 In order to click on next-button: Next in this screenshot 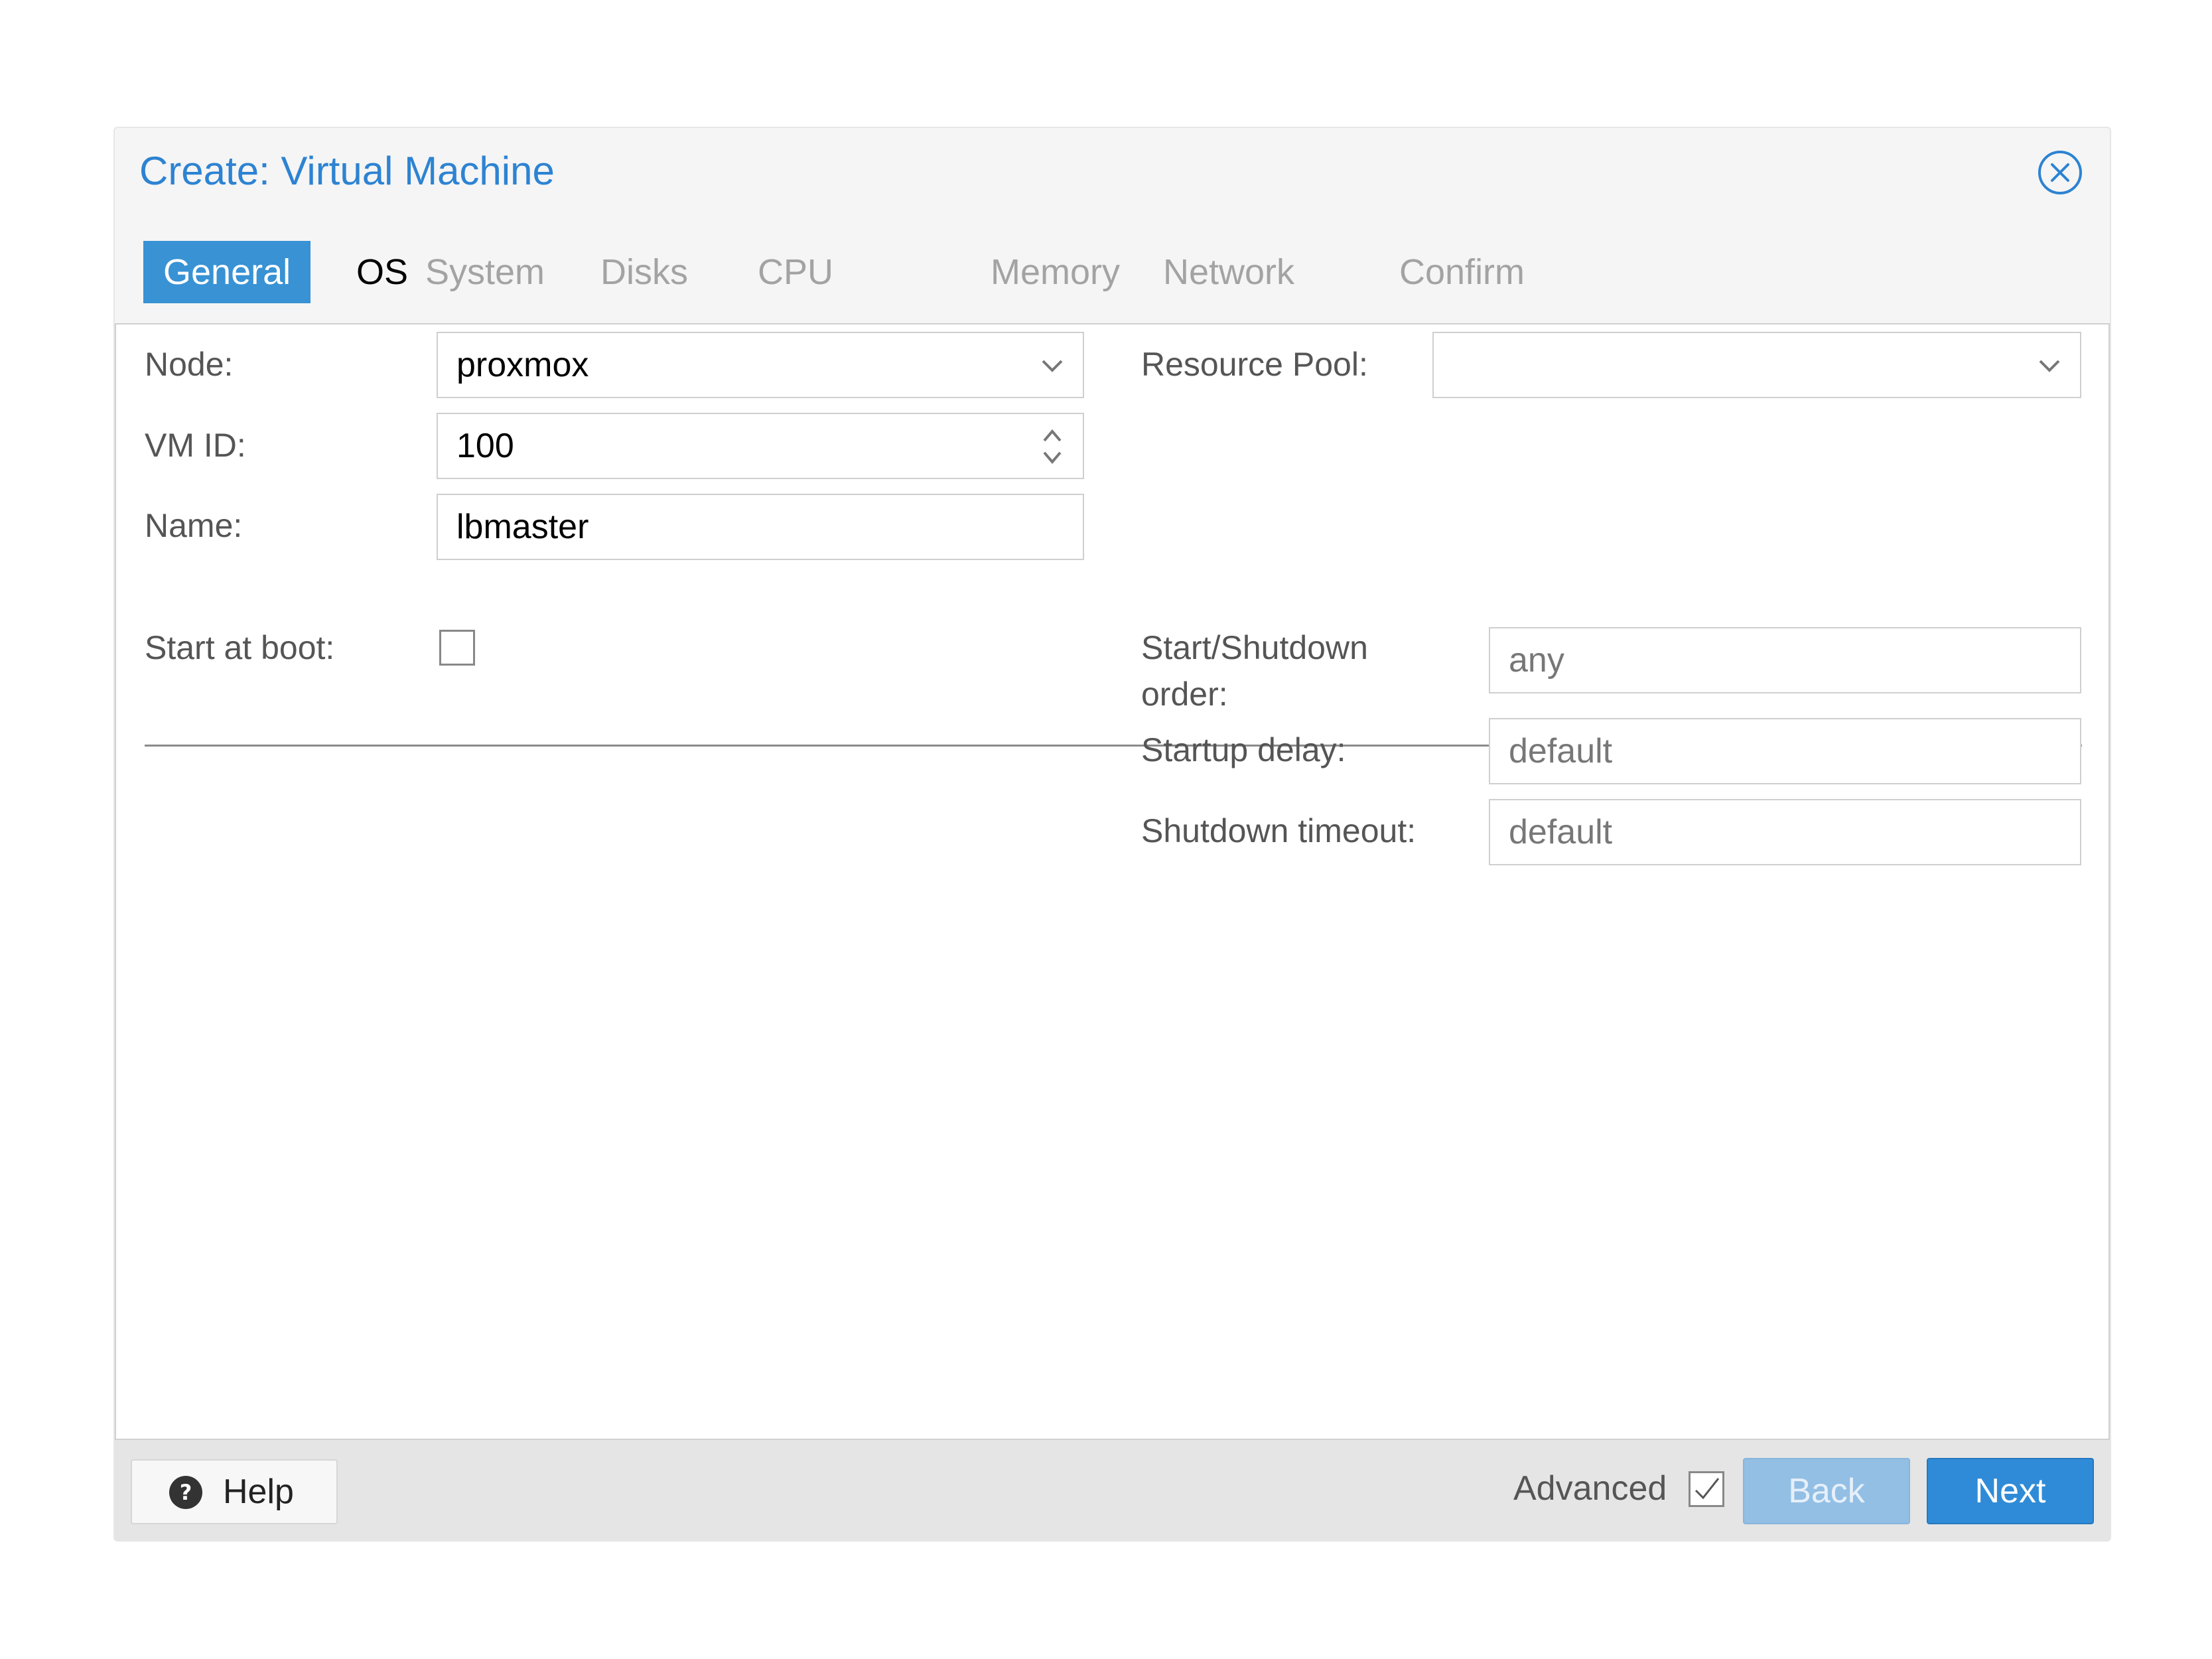, I will do `click(2010, 1491)`.